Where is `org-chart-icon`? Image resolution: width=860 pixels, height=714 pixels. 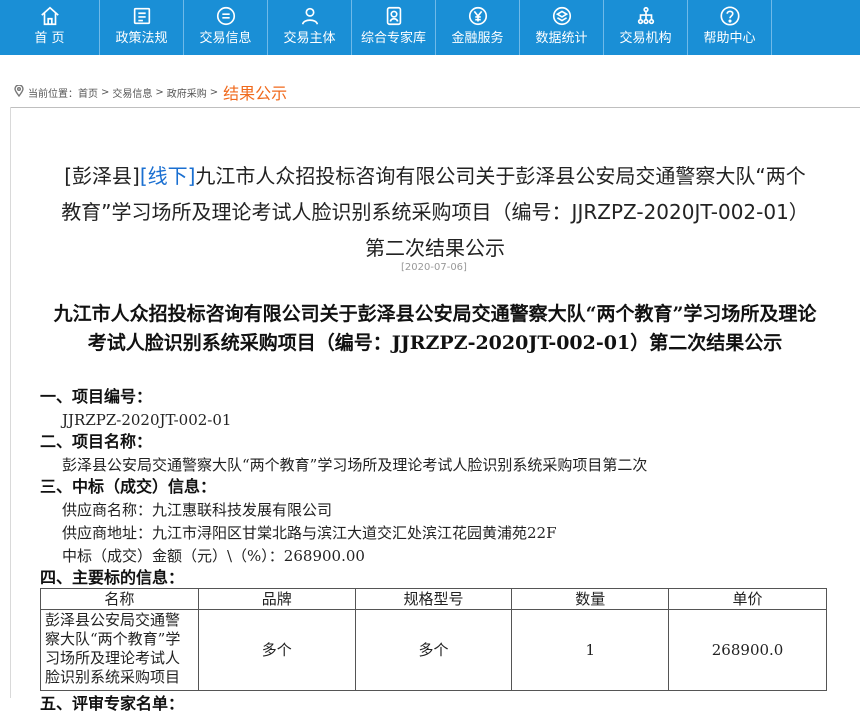 org-chart-icon is located at coordinates (646, 16).